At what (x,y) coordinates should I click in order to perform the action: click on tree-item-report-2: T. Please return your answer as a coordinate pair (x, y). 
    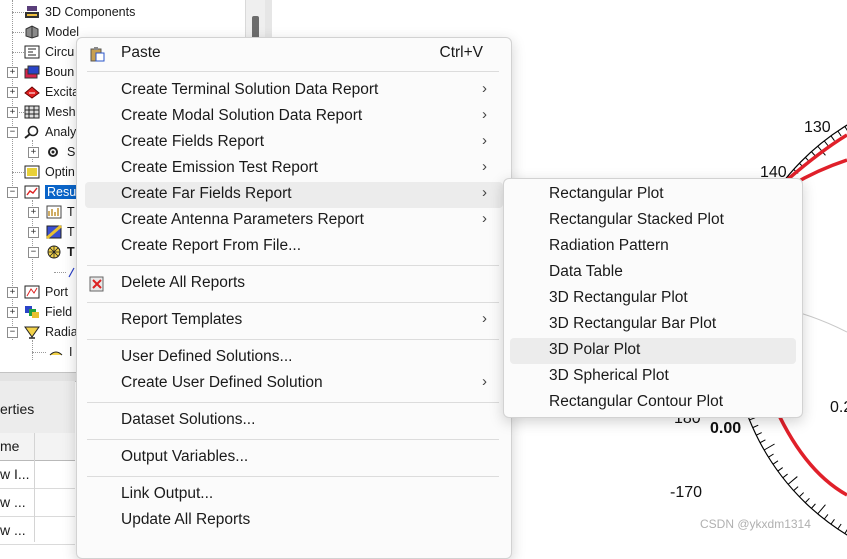
    Looking at the image, I should click on (60, 232).